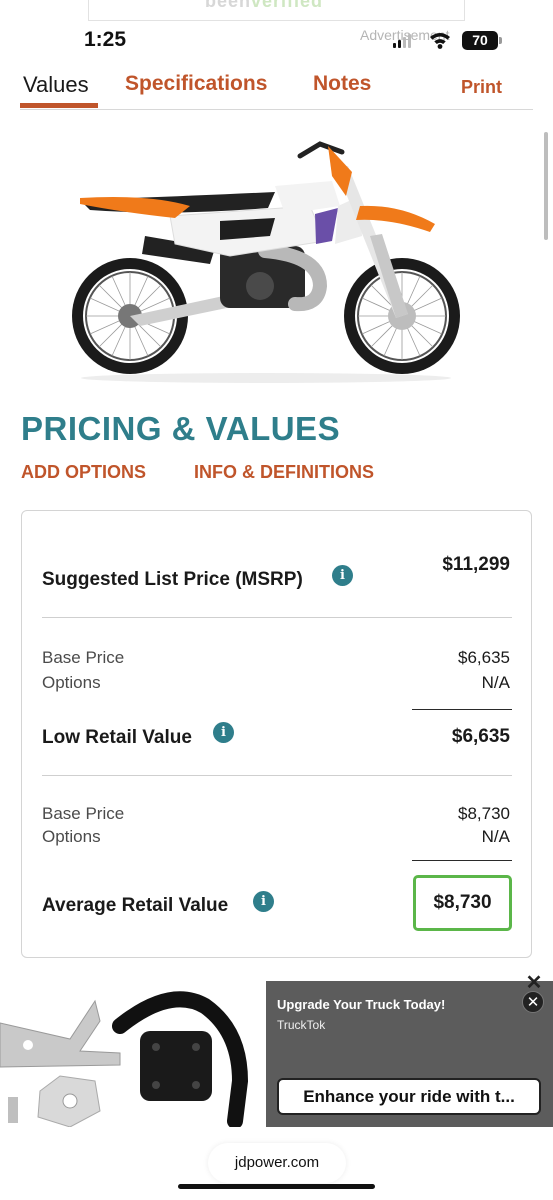  What do you see at coordinates (533, 1002) in the screenshot?
I see `ad-dismiss-icon: ✕` at bounding box center [533, 1002].